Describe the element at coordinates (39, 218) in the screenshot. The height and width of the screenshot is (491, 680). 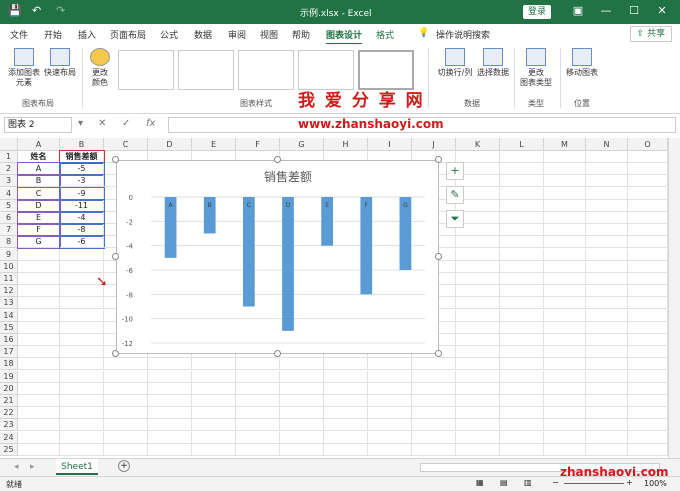
I see `grid-cell: E` at that location.